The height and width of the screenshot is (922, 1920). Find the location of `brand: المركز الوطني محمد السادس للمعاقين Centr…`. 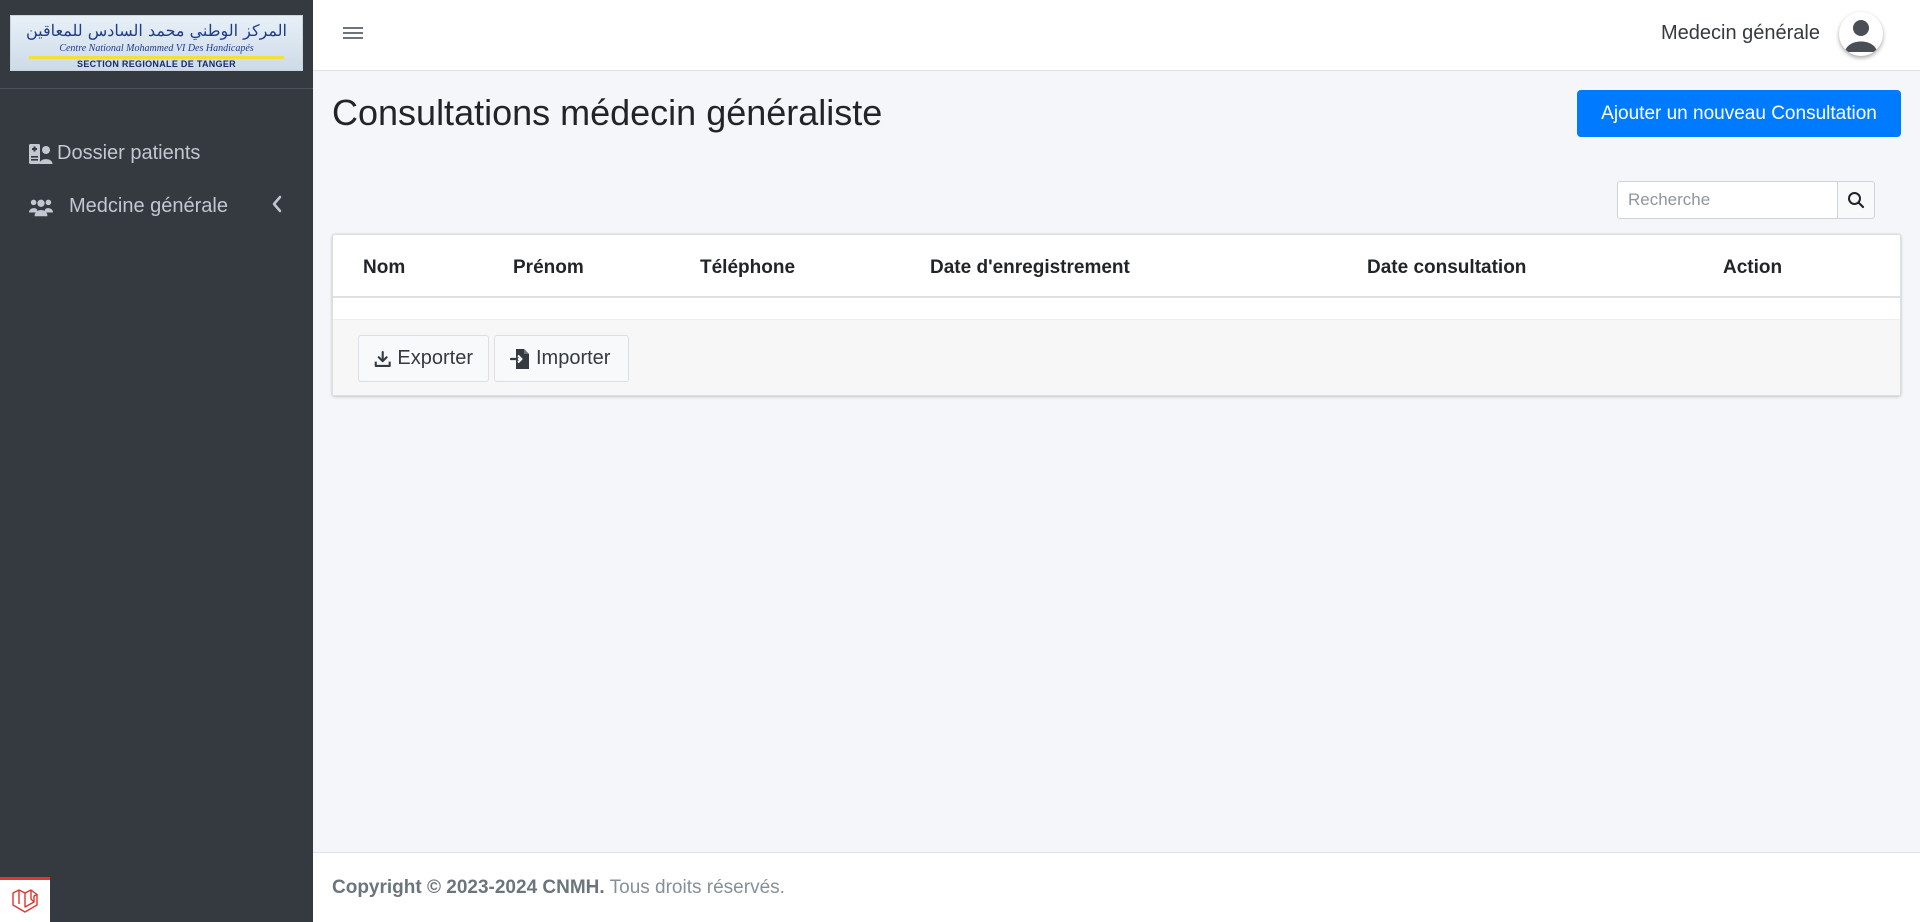

brand: المركز الوطني محمد السادس للمعاقين Centr… is located at coordinates (156, 44).